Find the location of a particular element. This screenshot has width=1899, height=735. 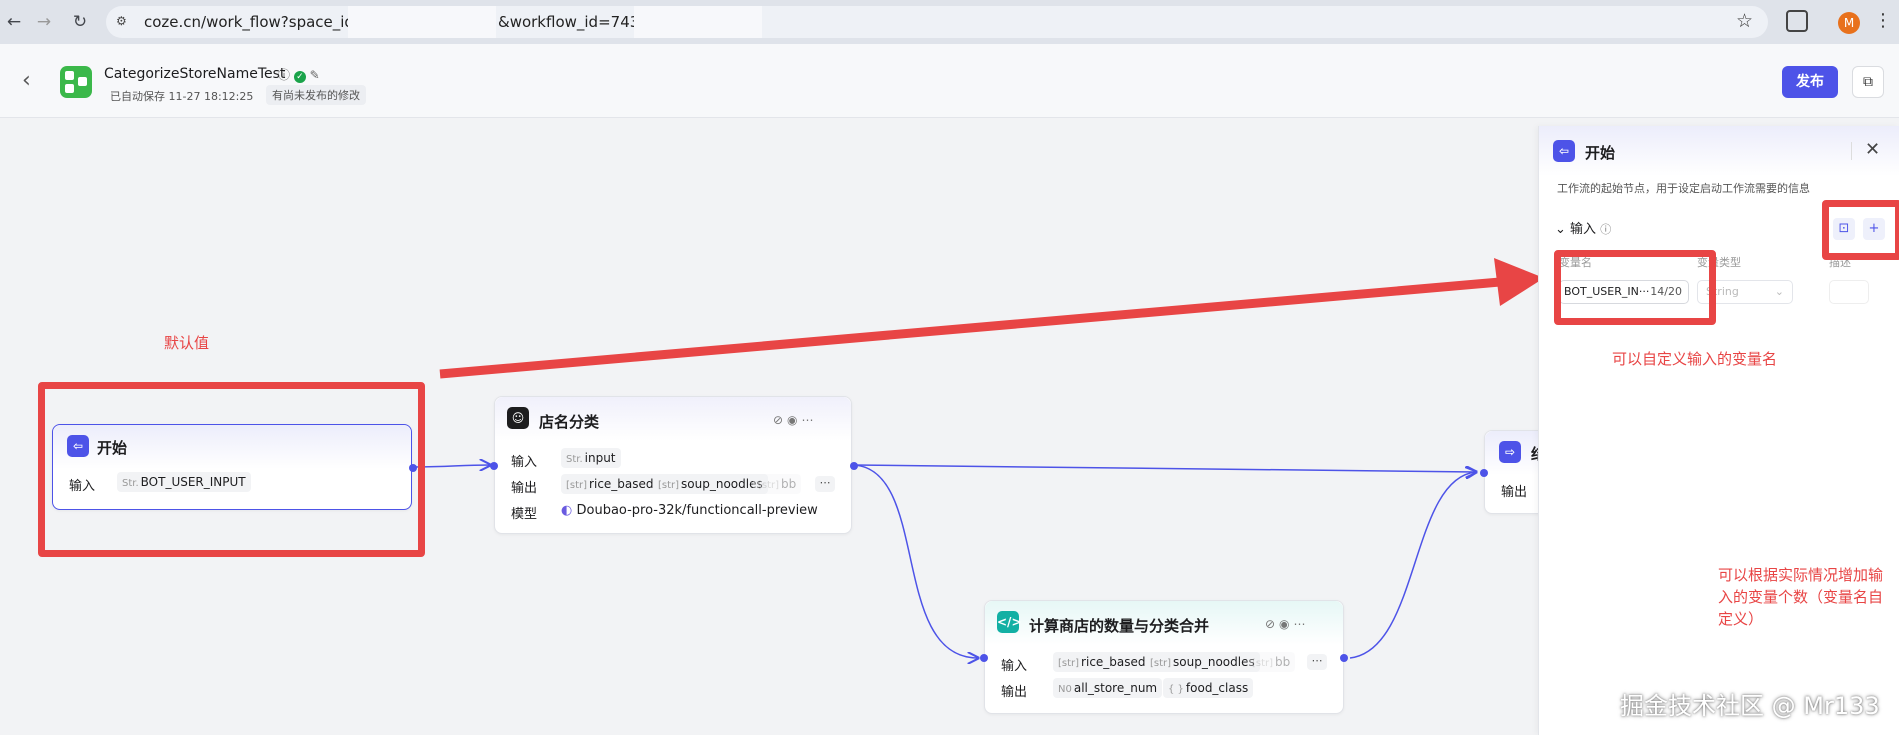

output-tag: [str] soup_noodles is located at coordinates (710, 484).